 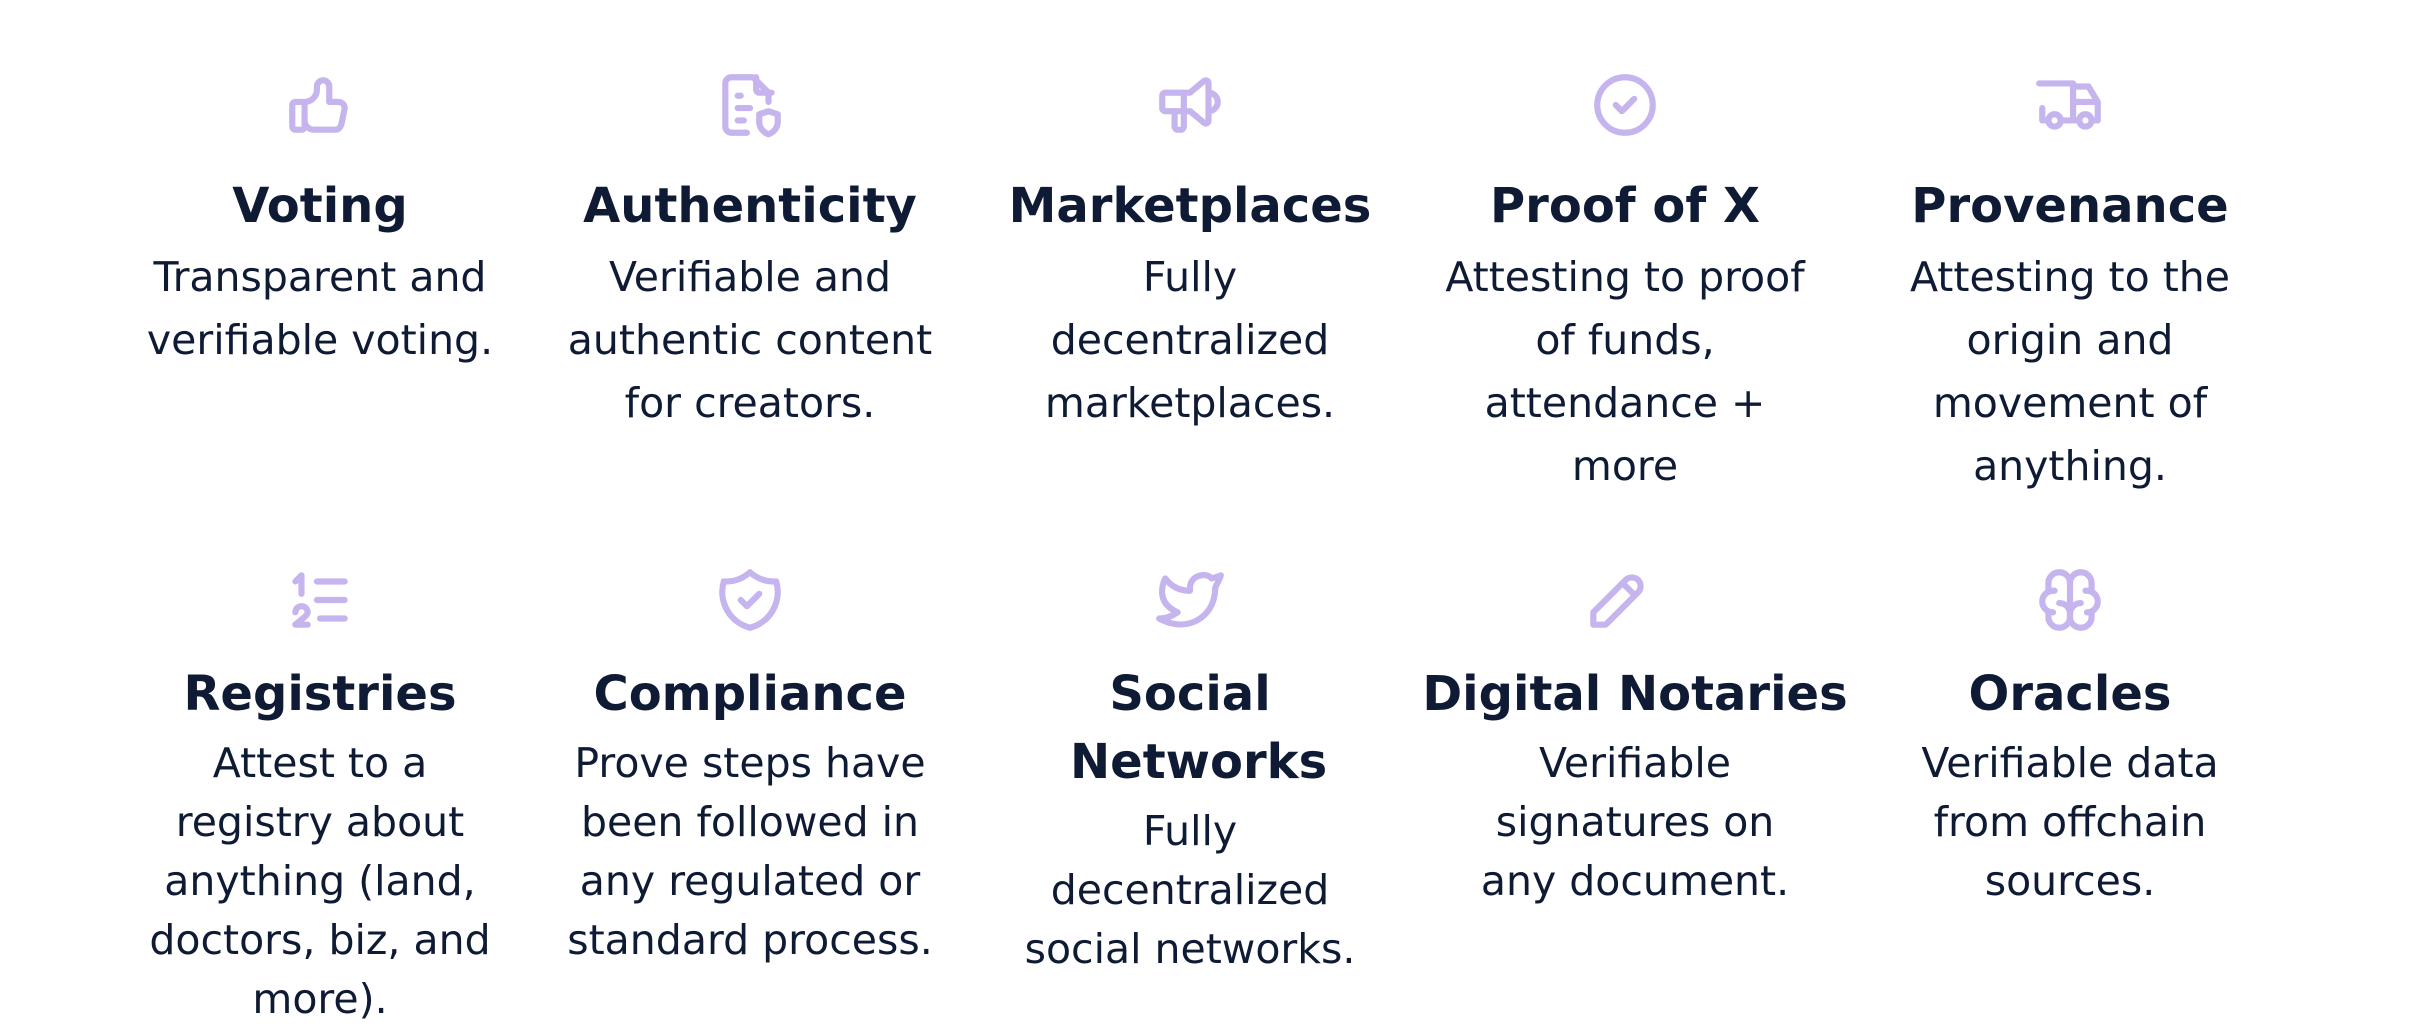 I want to click on feature-title: Authenticity, so click(x=750, y=206).